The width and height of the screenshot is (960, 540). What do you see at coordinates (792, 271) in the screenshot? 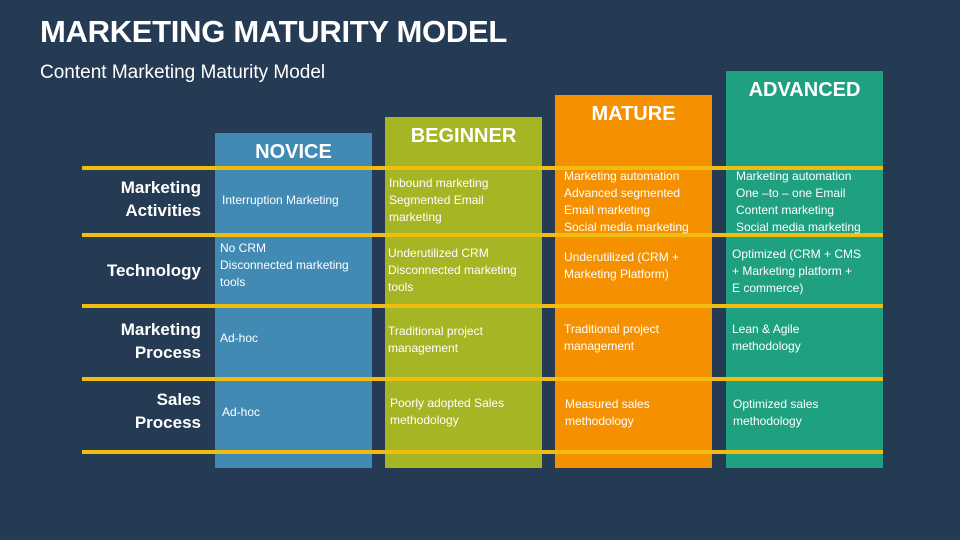
I see `cell-line: + Marketing platform +` at bounding box center [792, 271].